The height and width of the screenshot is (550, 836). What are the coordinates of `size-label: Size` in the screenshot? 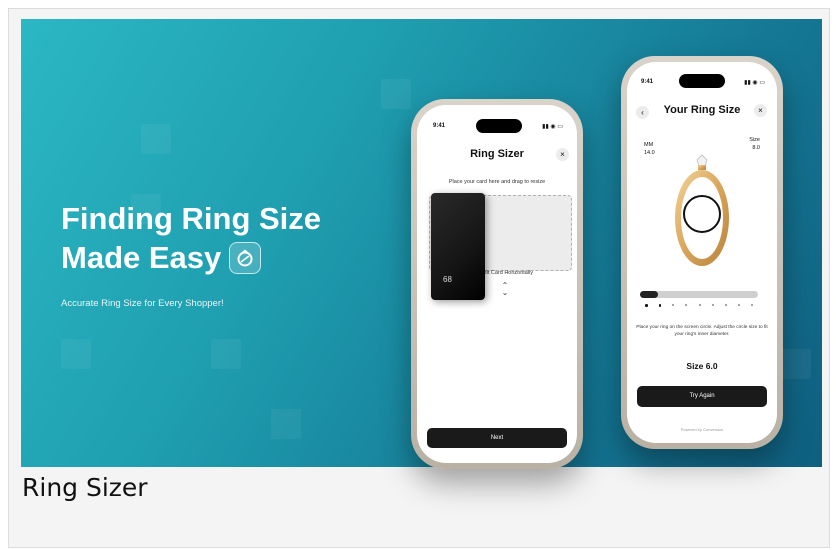 It's located at (754, 140).